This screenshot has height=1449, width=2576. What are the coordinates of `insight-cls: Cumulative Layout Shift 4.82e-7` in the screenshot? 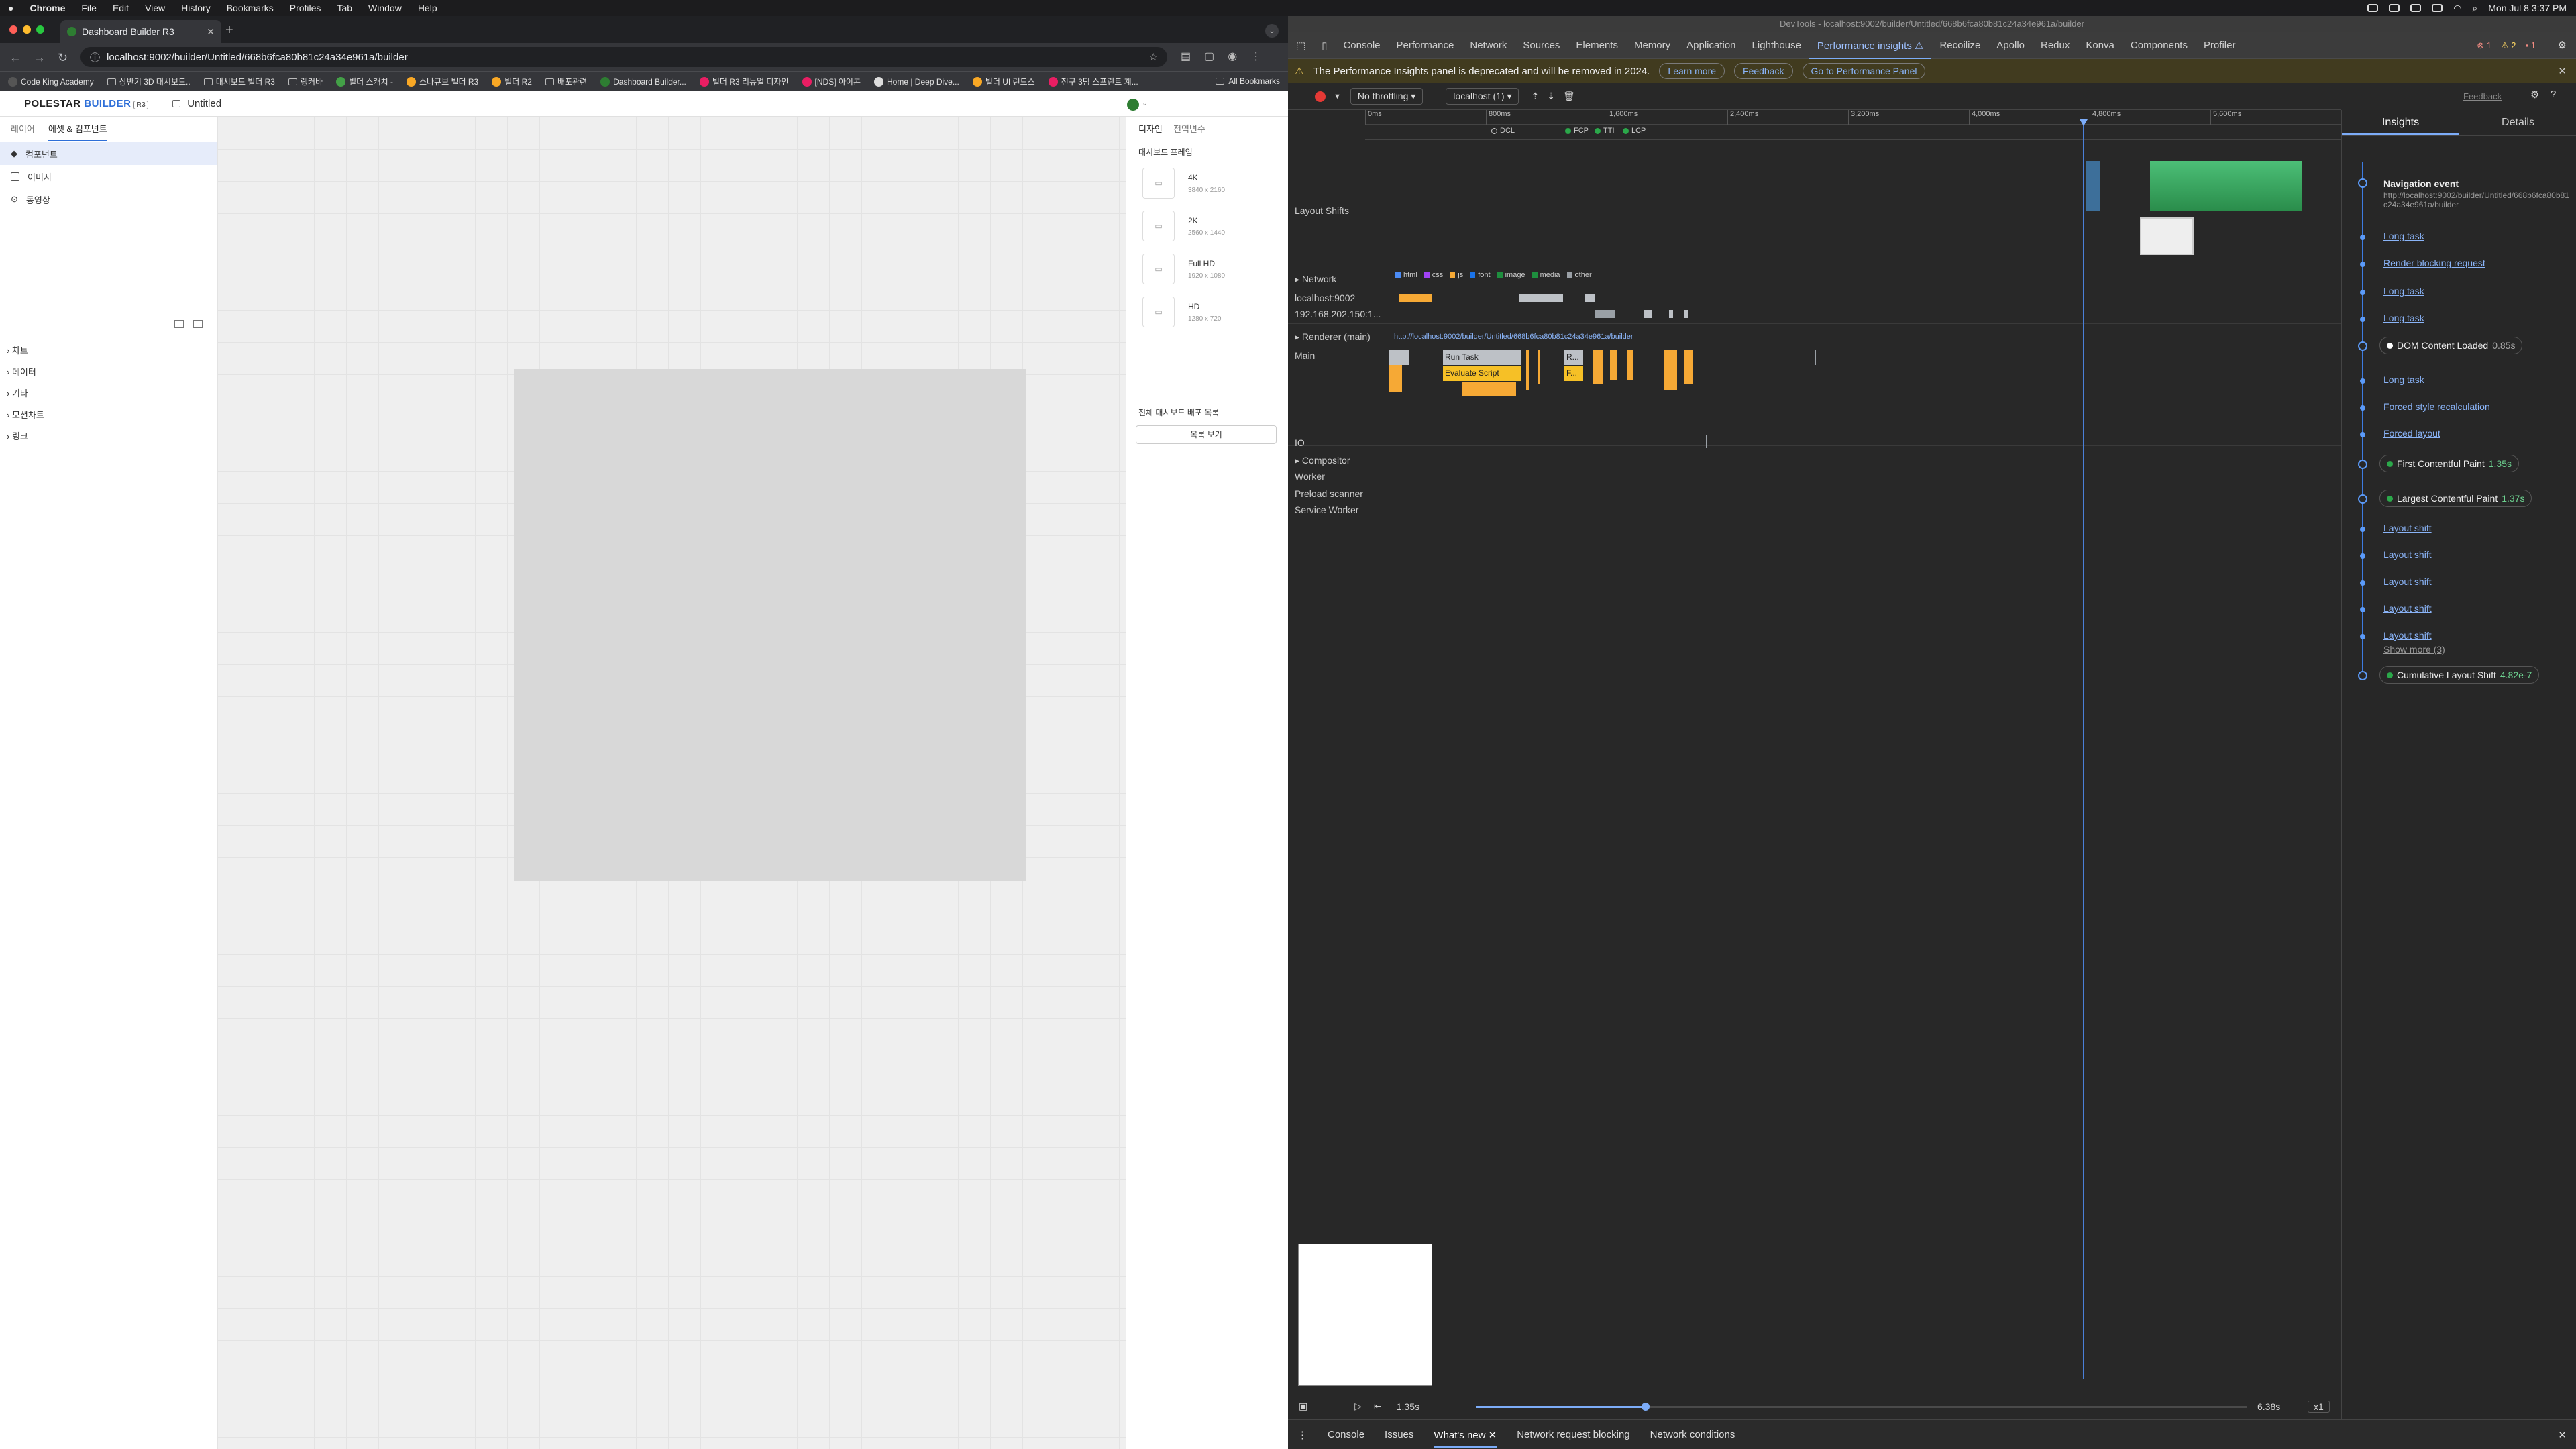 It's located at (2459, 675).